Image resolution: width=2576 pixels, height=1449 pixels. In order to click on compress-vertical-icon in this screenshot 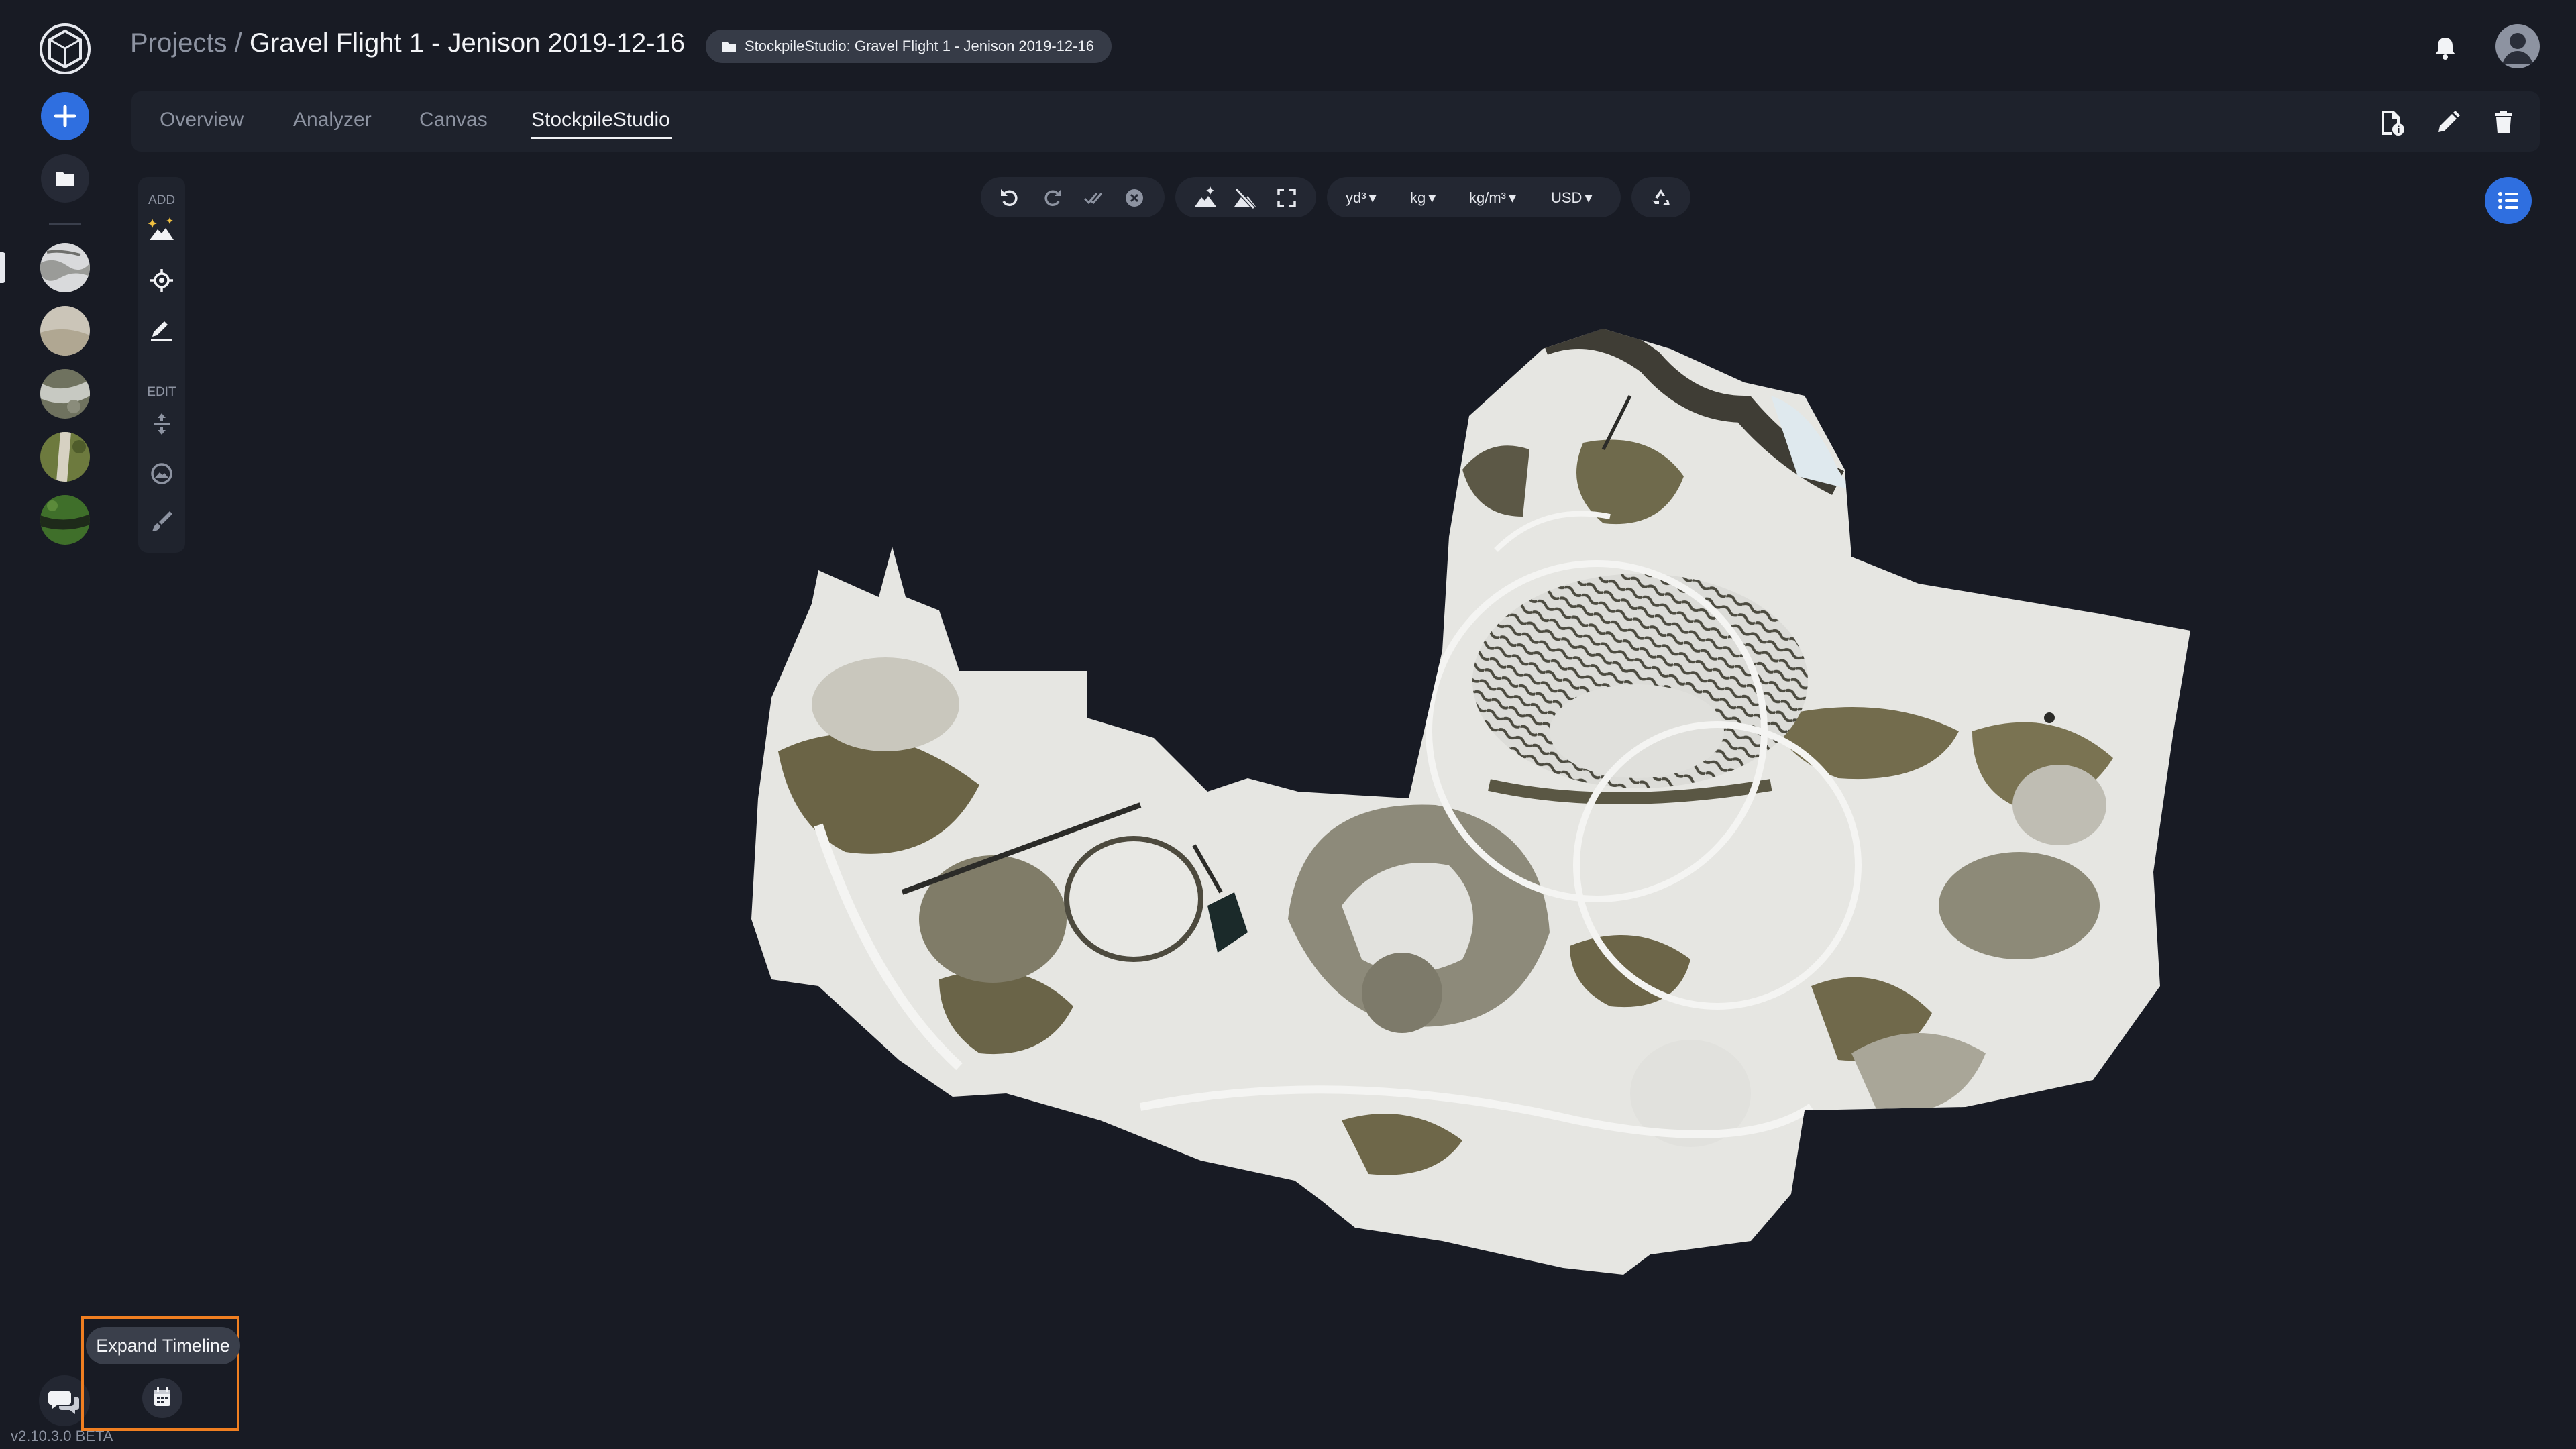, I will do `click(162, 424)`.